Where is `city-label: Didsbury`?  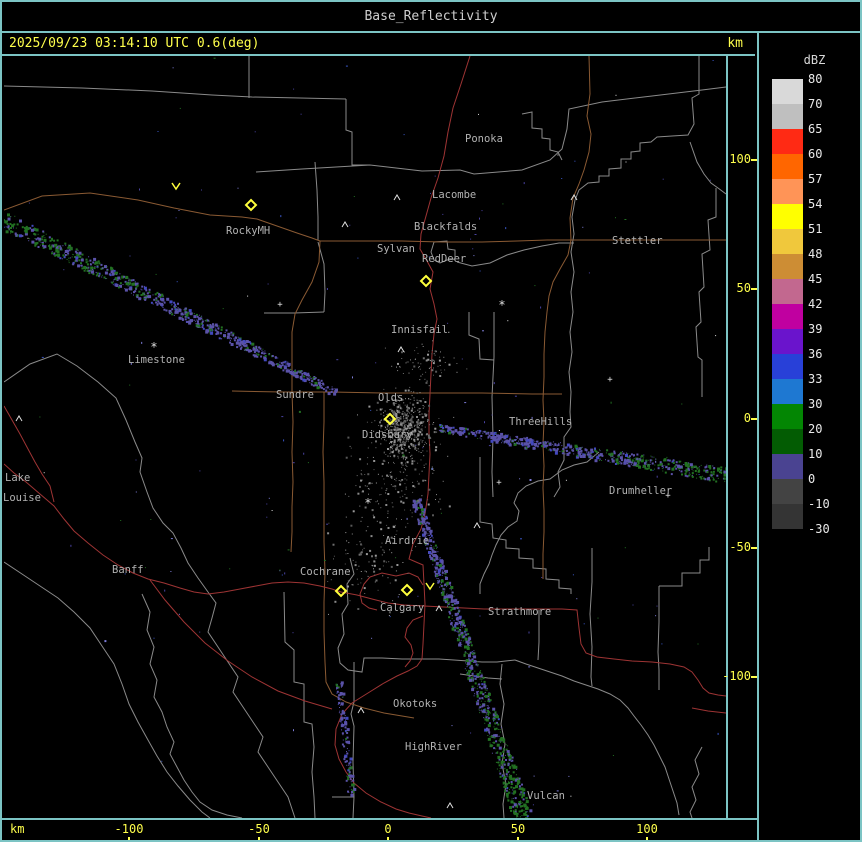 city-label: Didsbury is located at coordinates (387, 435).